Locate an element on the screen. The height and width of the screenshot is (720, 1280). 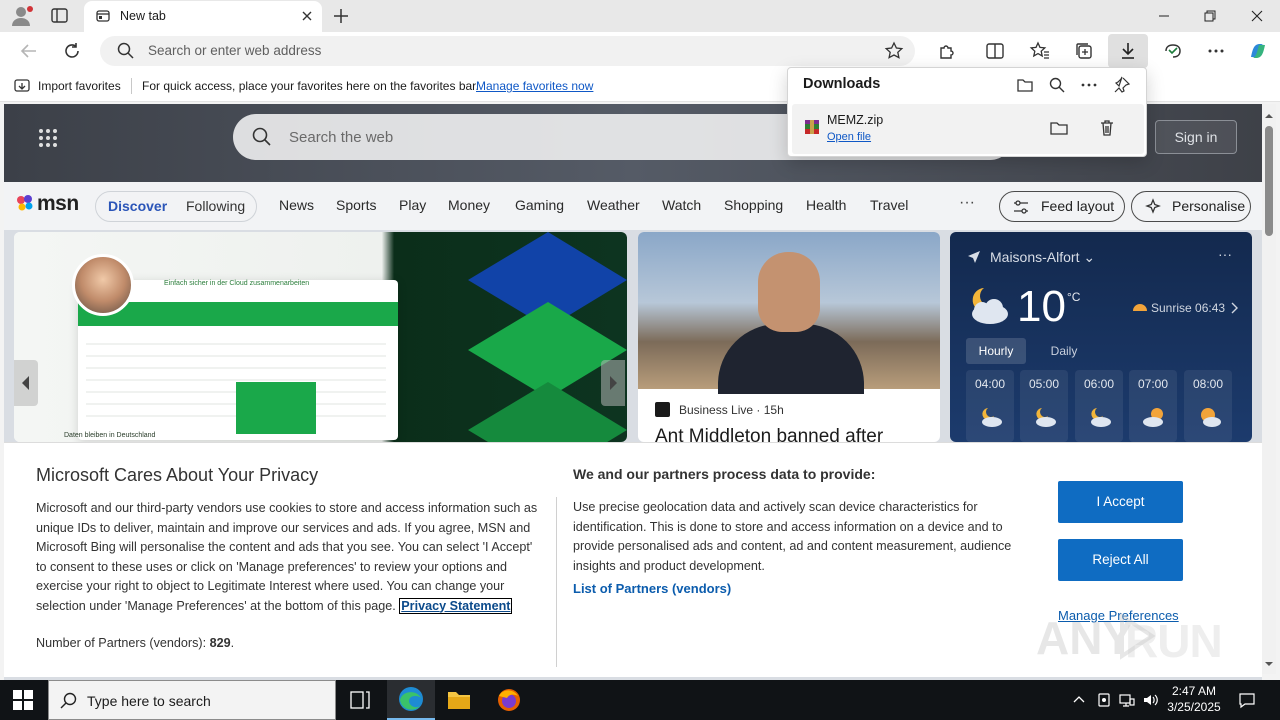
reject-all-button: Reject All is located at coordinates (1120, 560).